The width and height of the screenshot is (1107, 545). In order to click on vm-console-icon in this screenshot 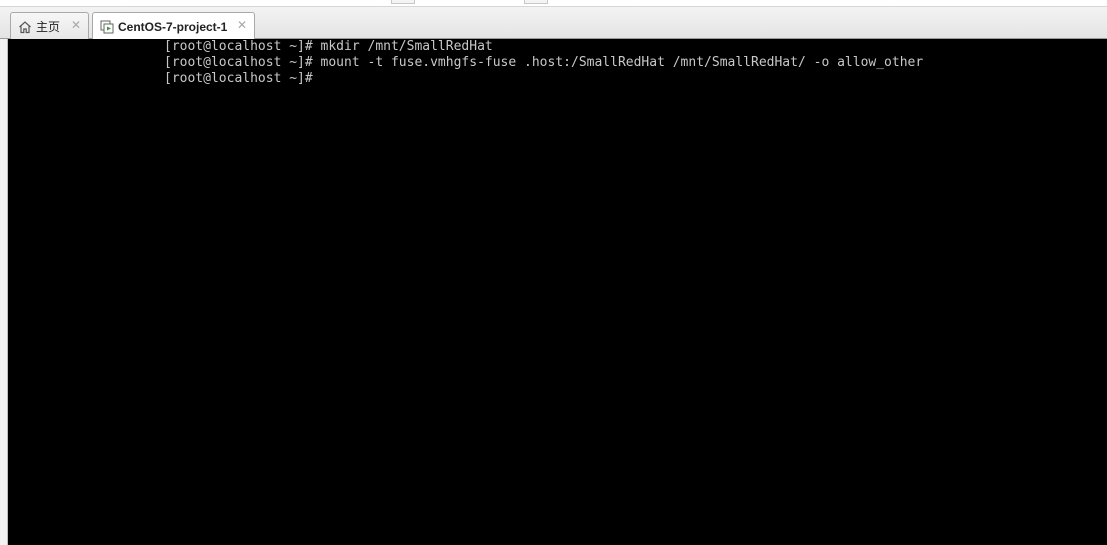, I will do `click(107, 27)`.